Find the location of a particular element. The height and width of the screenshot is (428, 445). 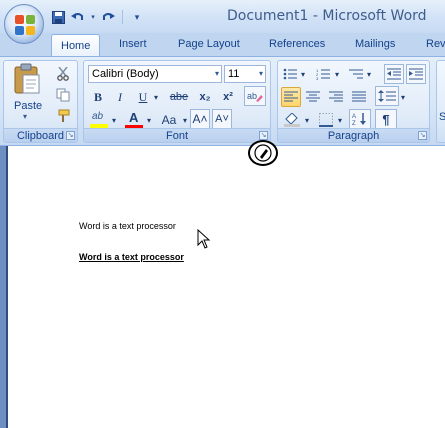

undo-dropdown-icon: ▾ is located at coordinates (93, 17).